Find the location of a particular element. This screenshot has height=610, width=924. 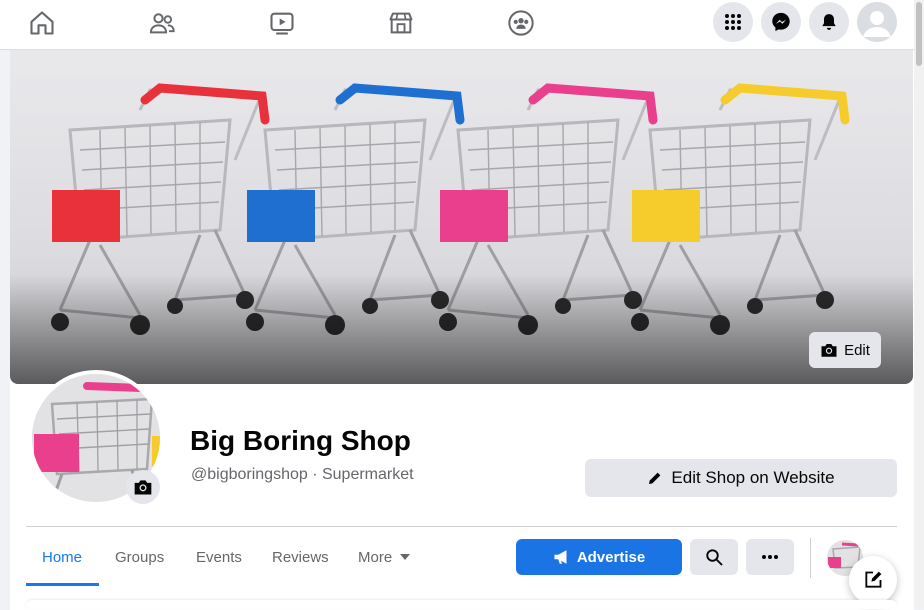

marketplace-icon is located at coordinates (401, 23).